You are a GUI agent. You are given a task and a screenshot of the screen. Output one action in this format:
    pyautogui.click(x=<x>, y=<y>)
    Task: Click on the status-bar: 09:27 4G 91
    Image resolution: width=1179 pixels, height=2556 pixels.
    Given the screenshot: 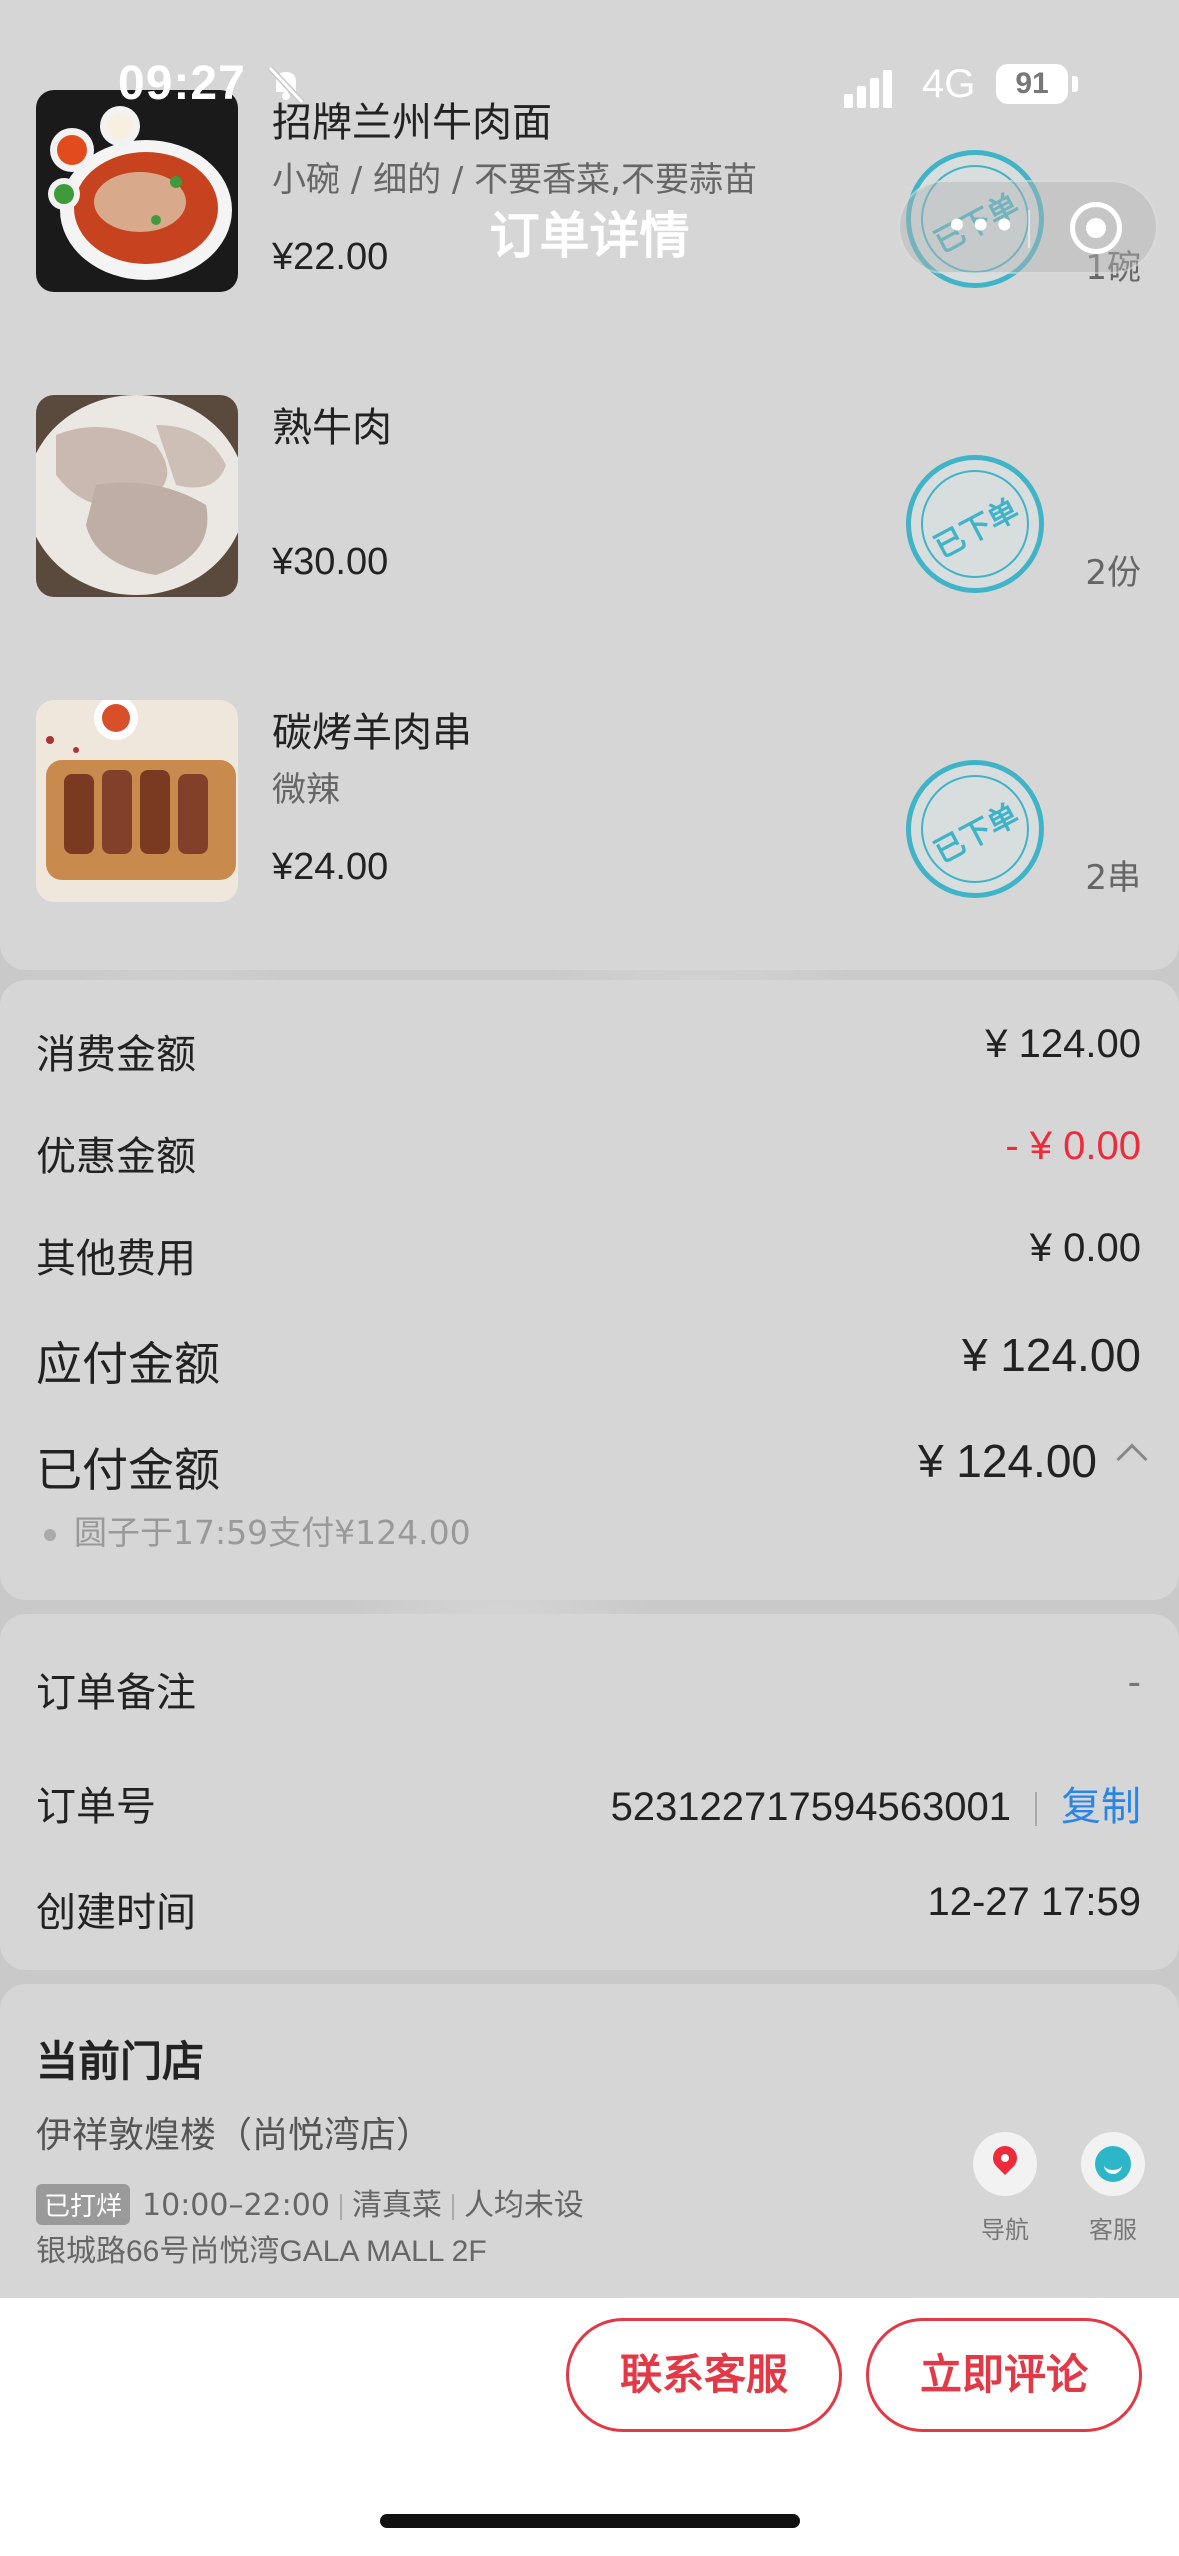 What is the action you would take?
    pyautogui.click(x=589, y=75)
    